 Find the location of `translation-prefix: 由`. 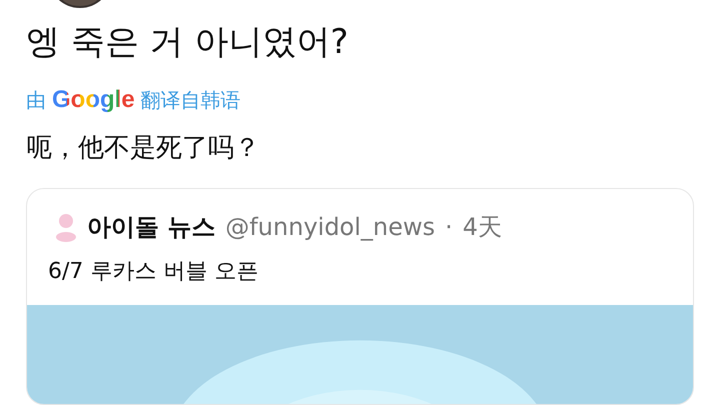

translation-prefix: 由 is located at coordinates (36, 100).